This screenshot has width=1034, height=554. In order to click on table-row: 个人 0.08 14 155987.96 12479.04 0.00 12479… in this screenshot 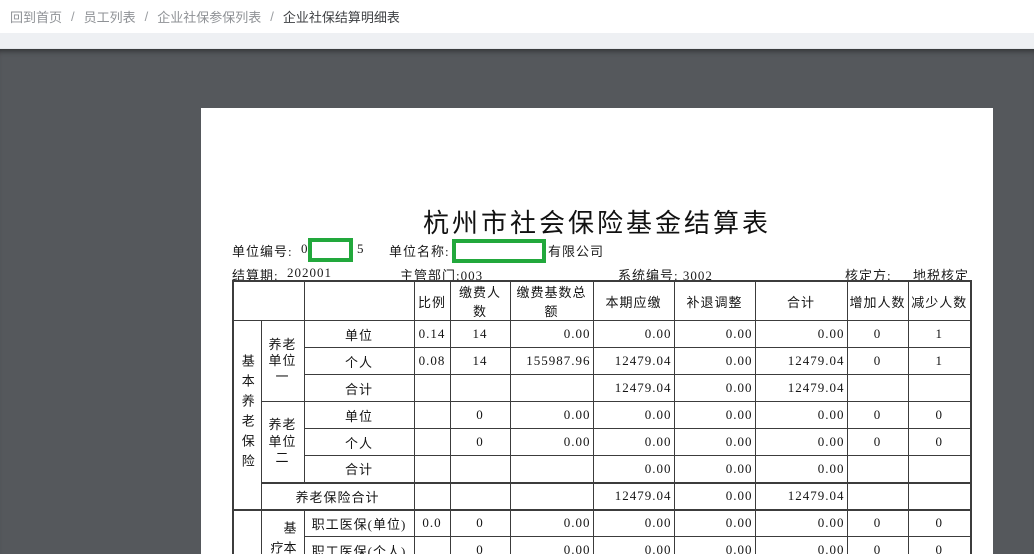, I will do `click(602, 361)`.